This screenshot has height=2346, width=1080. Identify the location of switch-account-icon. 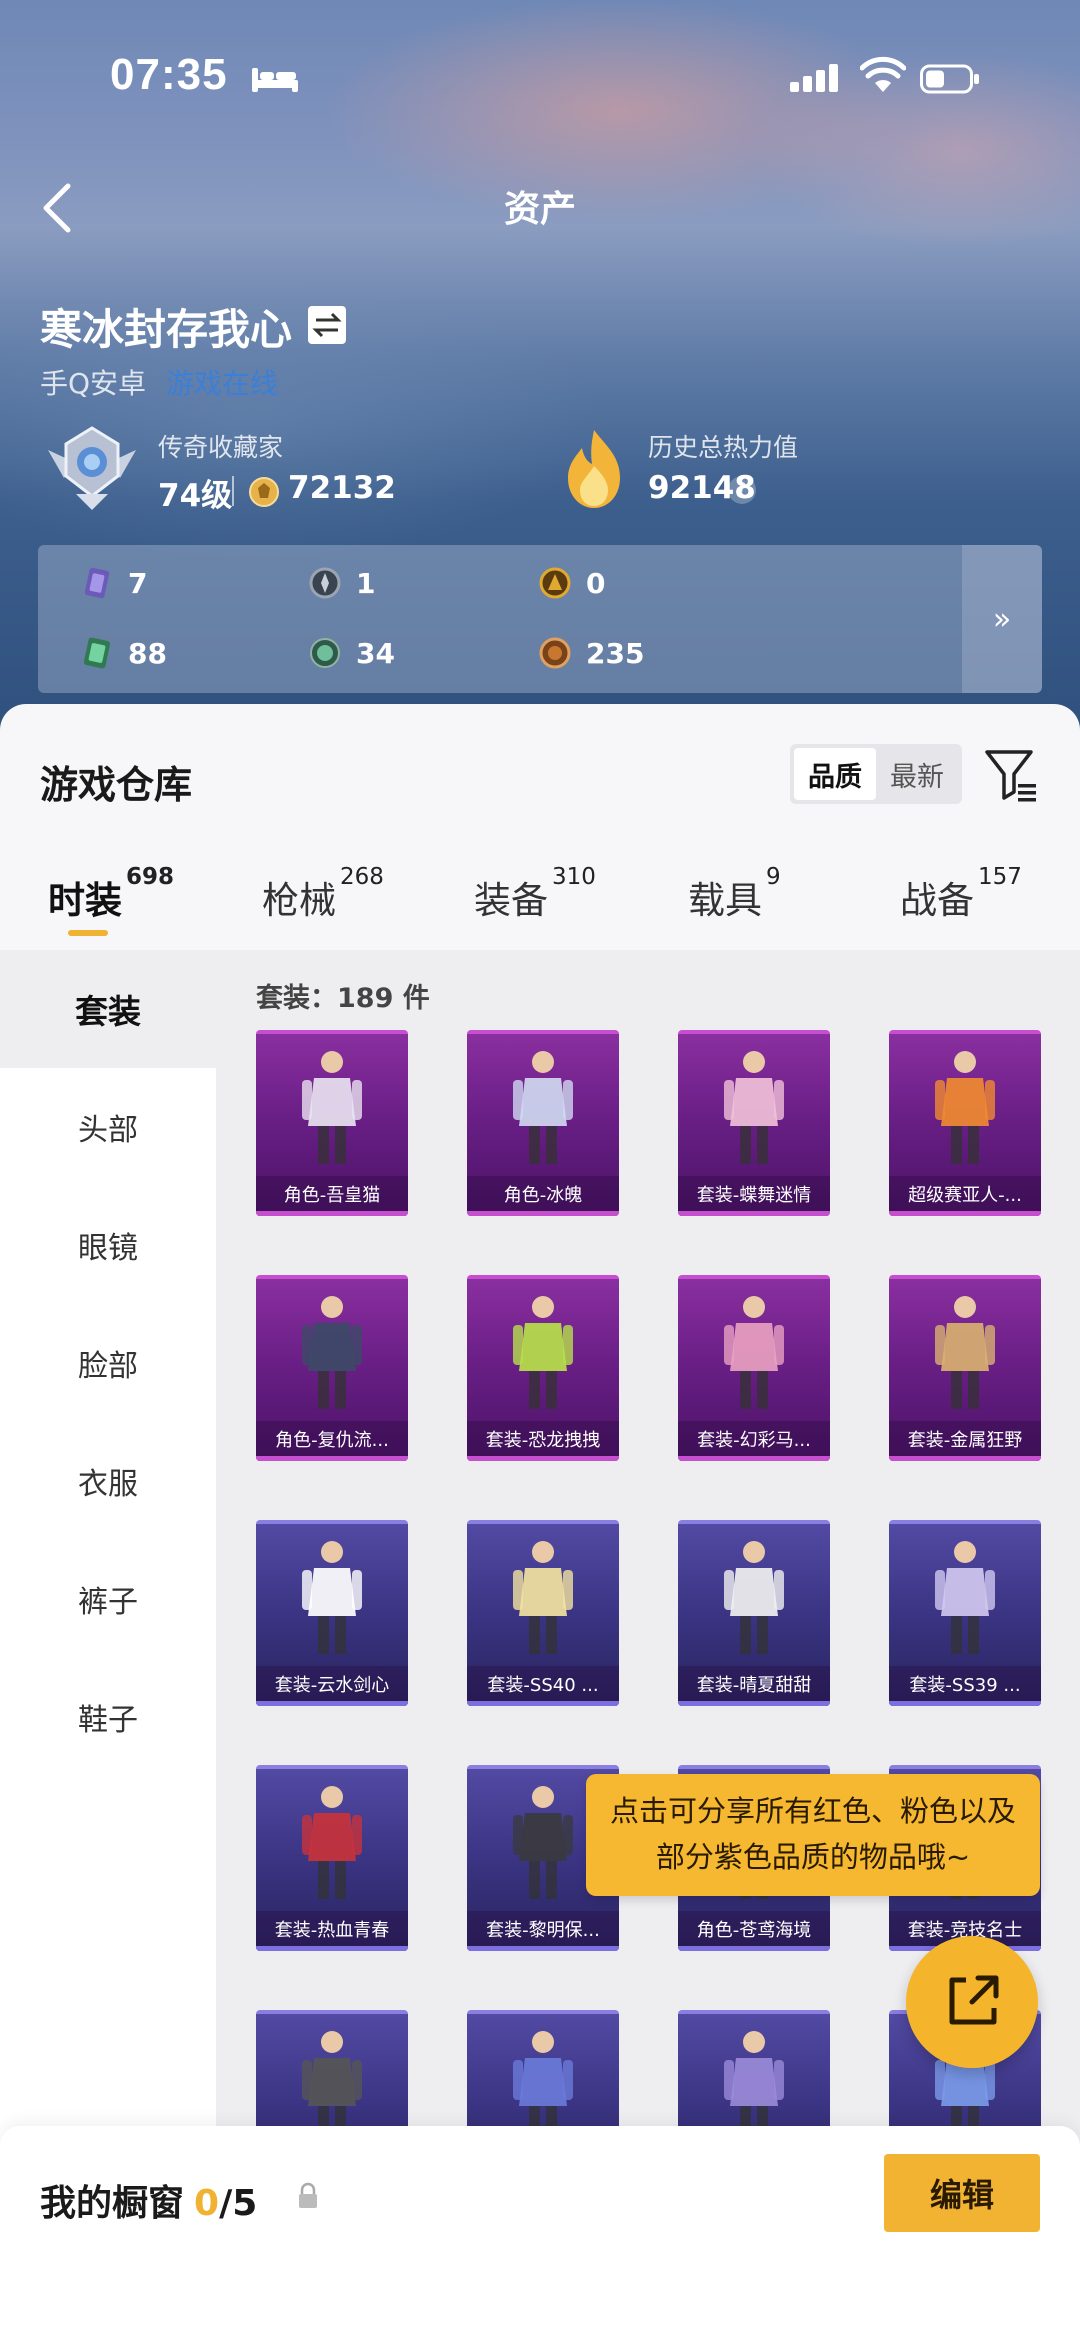
(327, 325).